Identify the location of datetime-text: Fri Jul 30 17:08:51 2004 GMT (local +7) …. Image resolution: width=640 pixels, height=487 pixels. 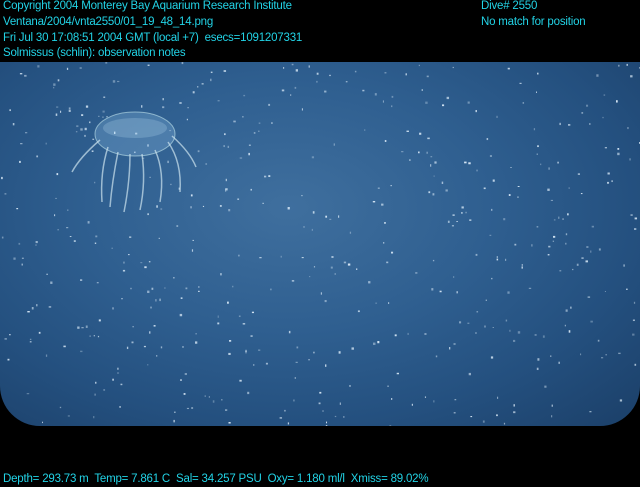
(153, 38).